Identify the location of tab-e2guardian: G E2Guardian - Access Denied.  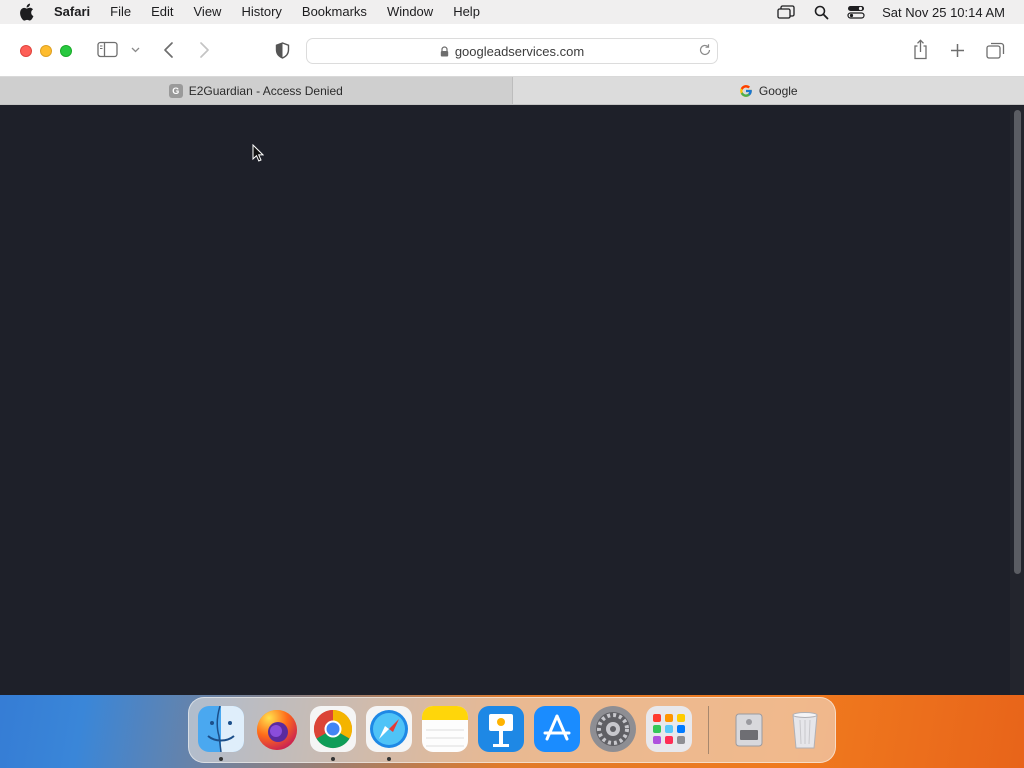
(256, 90).